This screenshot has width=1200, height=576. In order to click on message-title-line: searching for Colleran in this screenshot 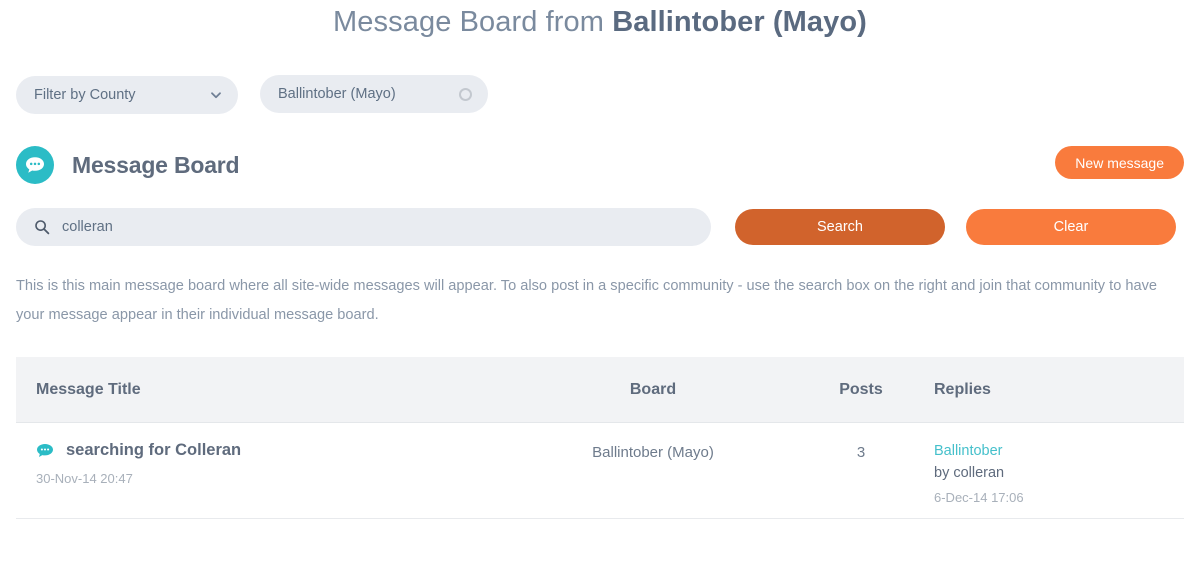, I will do `click(273, 450)`.